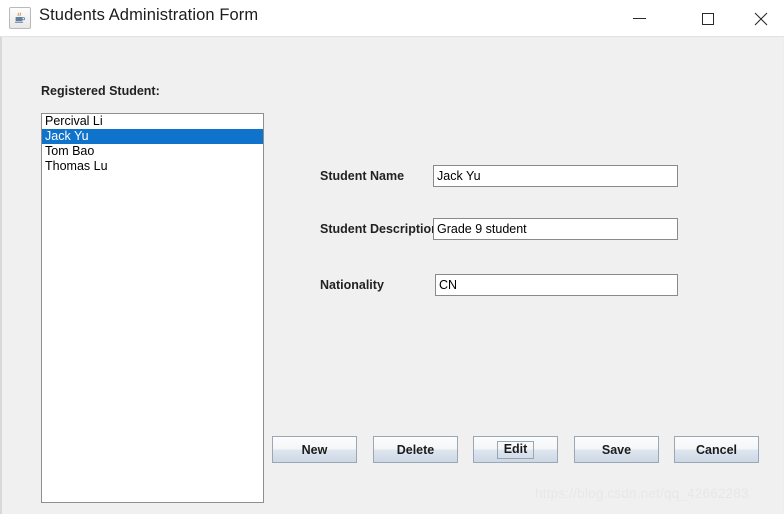 This screenshot has width=784, height=514. I want to click on new-button: New, so click(314, 449).